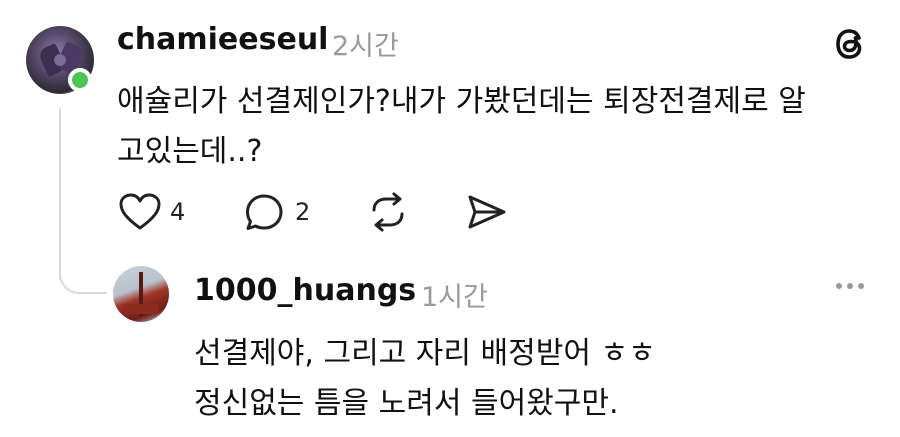 Image resolution: width=900 pixels, height=437 pixels. Describe the element at coordinates (303, 212) in the screenshot. I see `reply-count: 2` at that location.